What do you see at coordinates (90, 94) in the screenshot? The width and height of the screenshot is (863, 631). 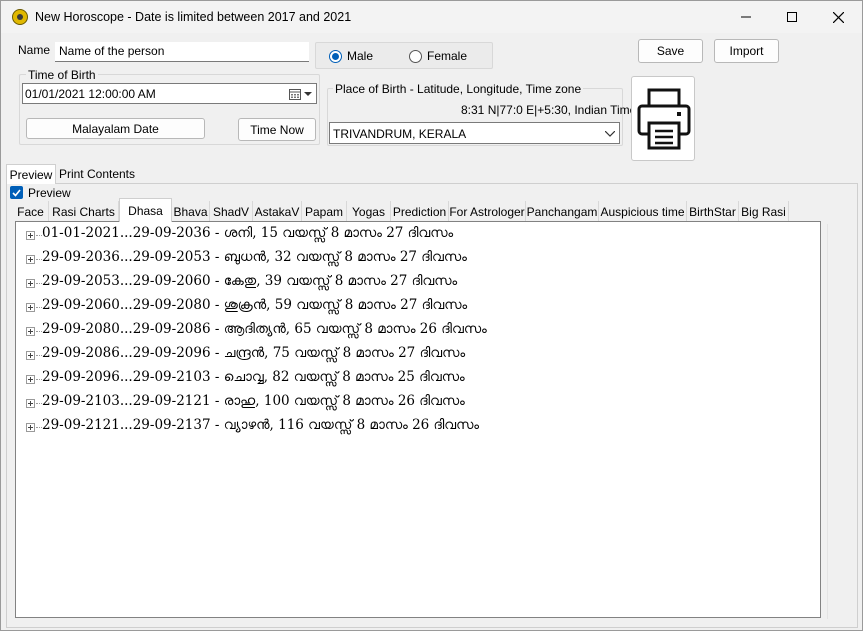 I see `datetime-value: 01/01/2021 12:00:00 AM` at bounding box center [90, 94].